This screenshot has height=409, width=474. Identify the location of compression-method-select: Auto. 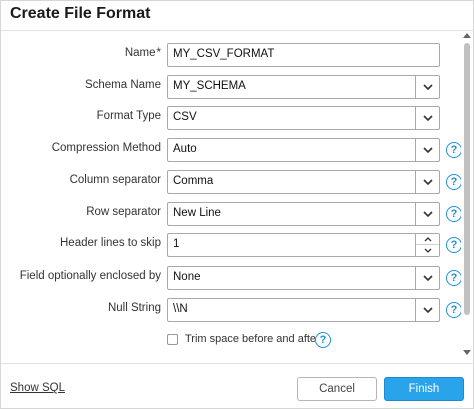
(303, 150).